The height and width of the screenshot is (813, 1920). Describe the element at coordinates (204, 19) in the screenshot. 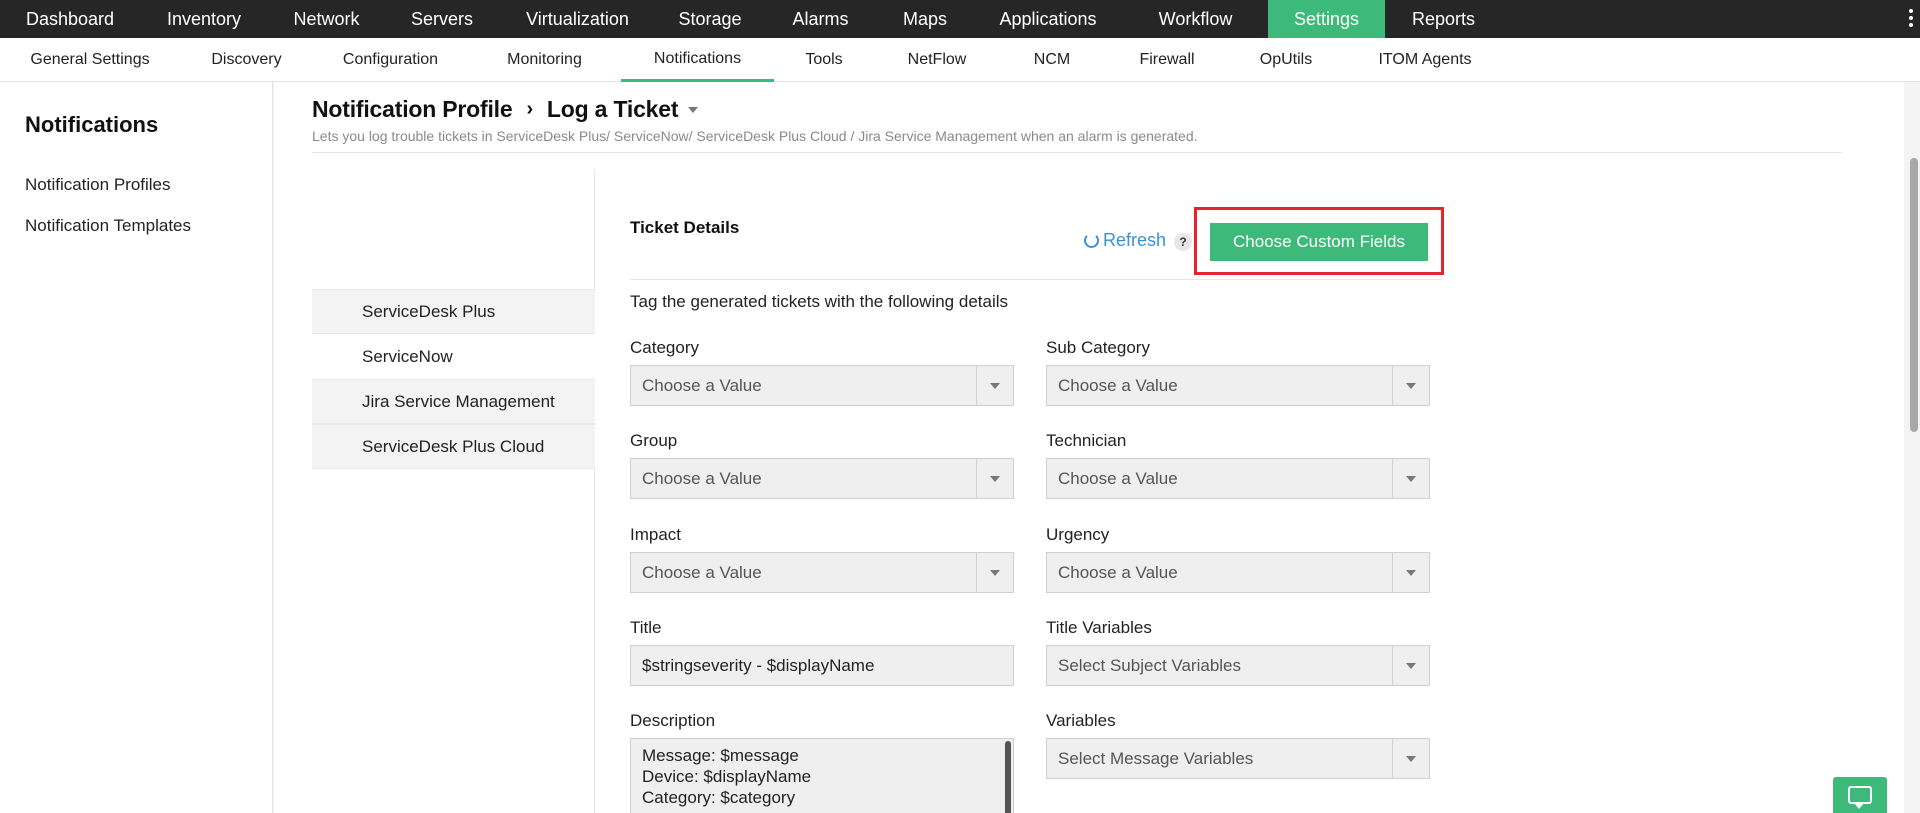

I see `top-nav-item-inventory: Inventory` at that location.